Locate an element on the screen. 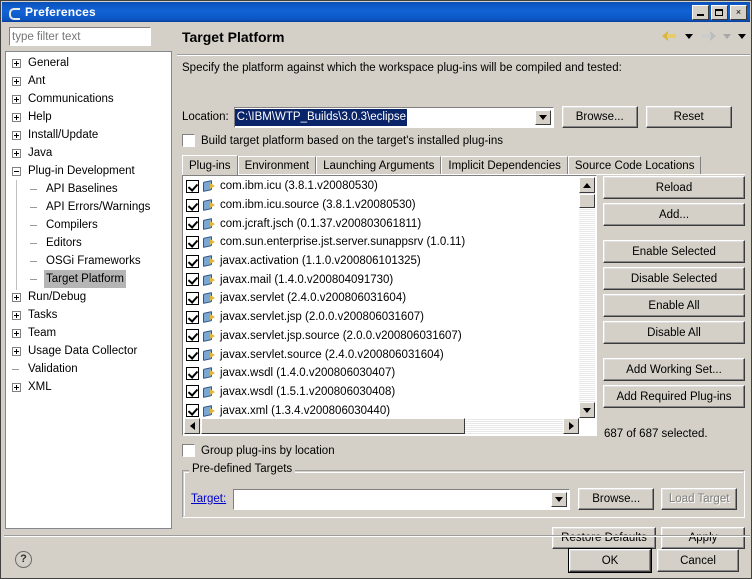  sidebar-item-editors: Editors is located at coordinates (88, 243).